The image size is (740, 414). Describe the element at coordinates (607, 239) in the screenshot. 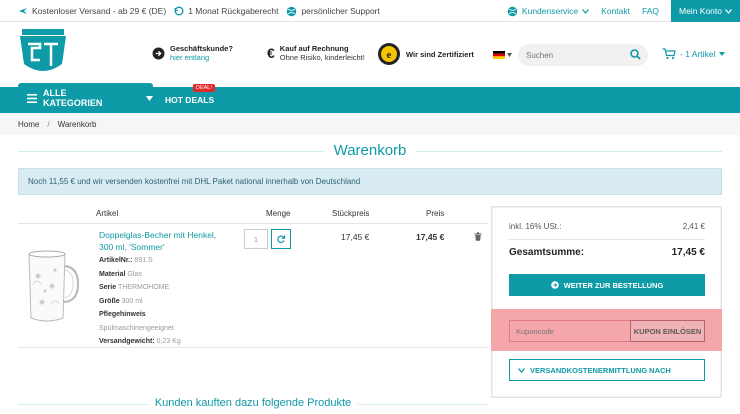

I see `summary-divider` at that location.